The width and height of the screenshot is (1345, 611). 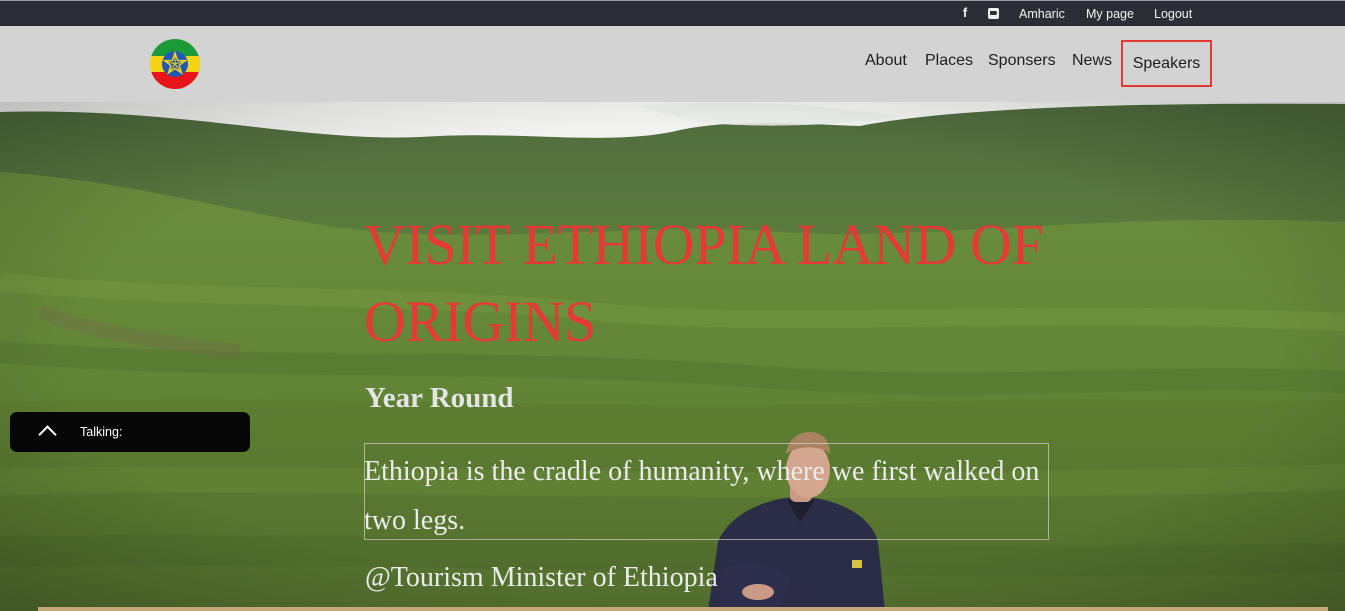 I want to click on logout-link: Logout, so click(x=1173, y=14).